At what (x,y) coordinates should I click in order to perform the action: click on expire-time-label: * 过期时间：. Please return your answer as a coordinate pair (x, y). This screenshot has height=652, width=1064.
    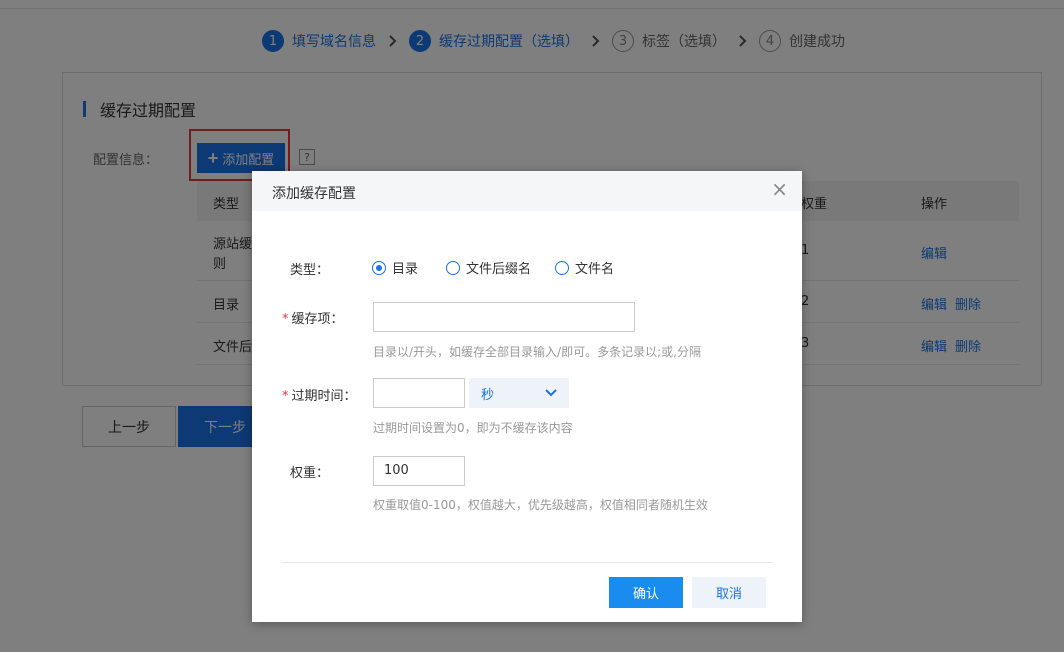
    Looking at the image, I should click on (319, 394).